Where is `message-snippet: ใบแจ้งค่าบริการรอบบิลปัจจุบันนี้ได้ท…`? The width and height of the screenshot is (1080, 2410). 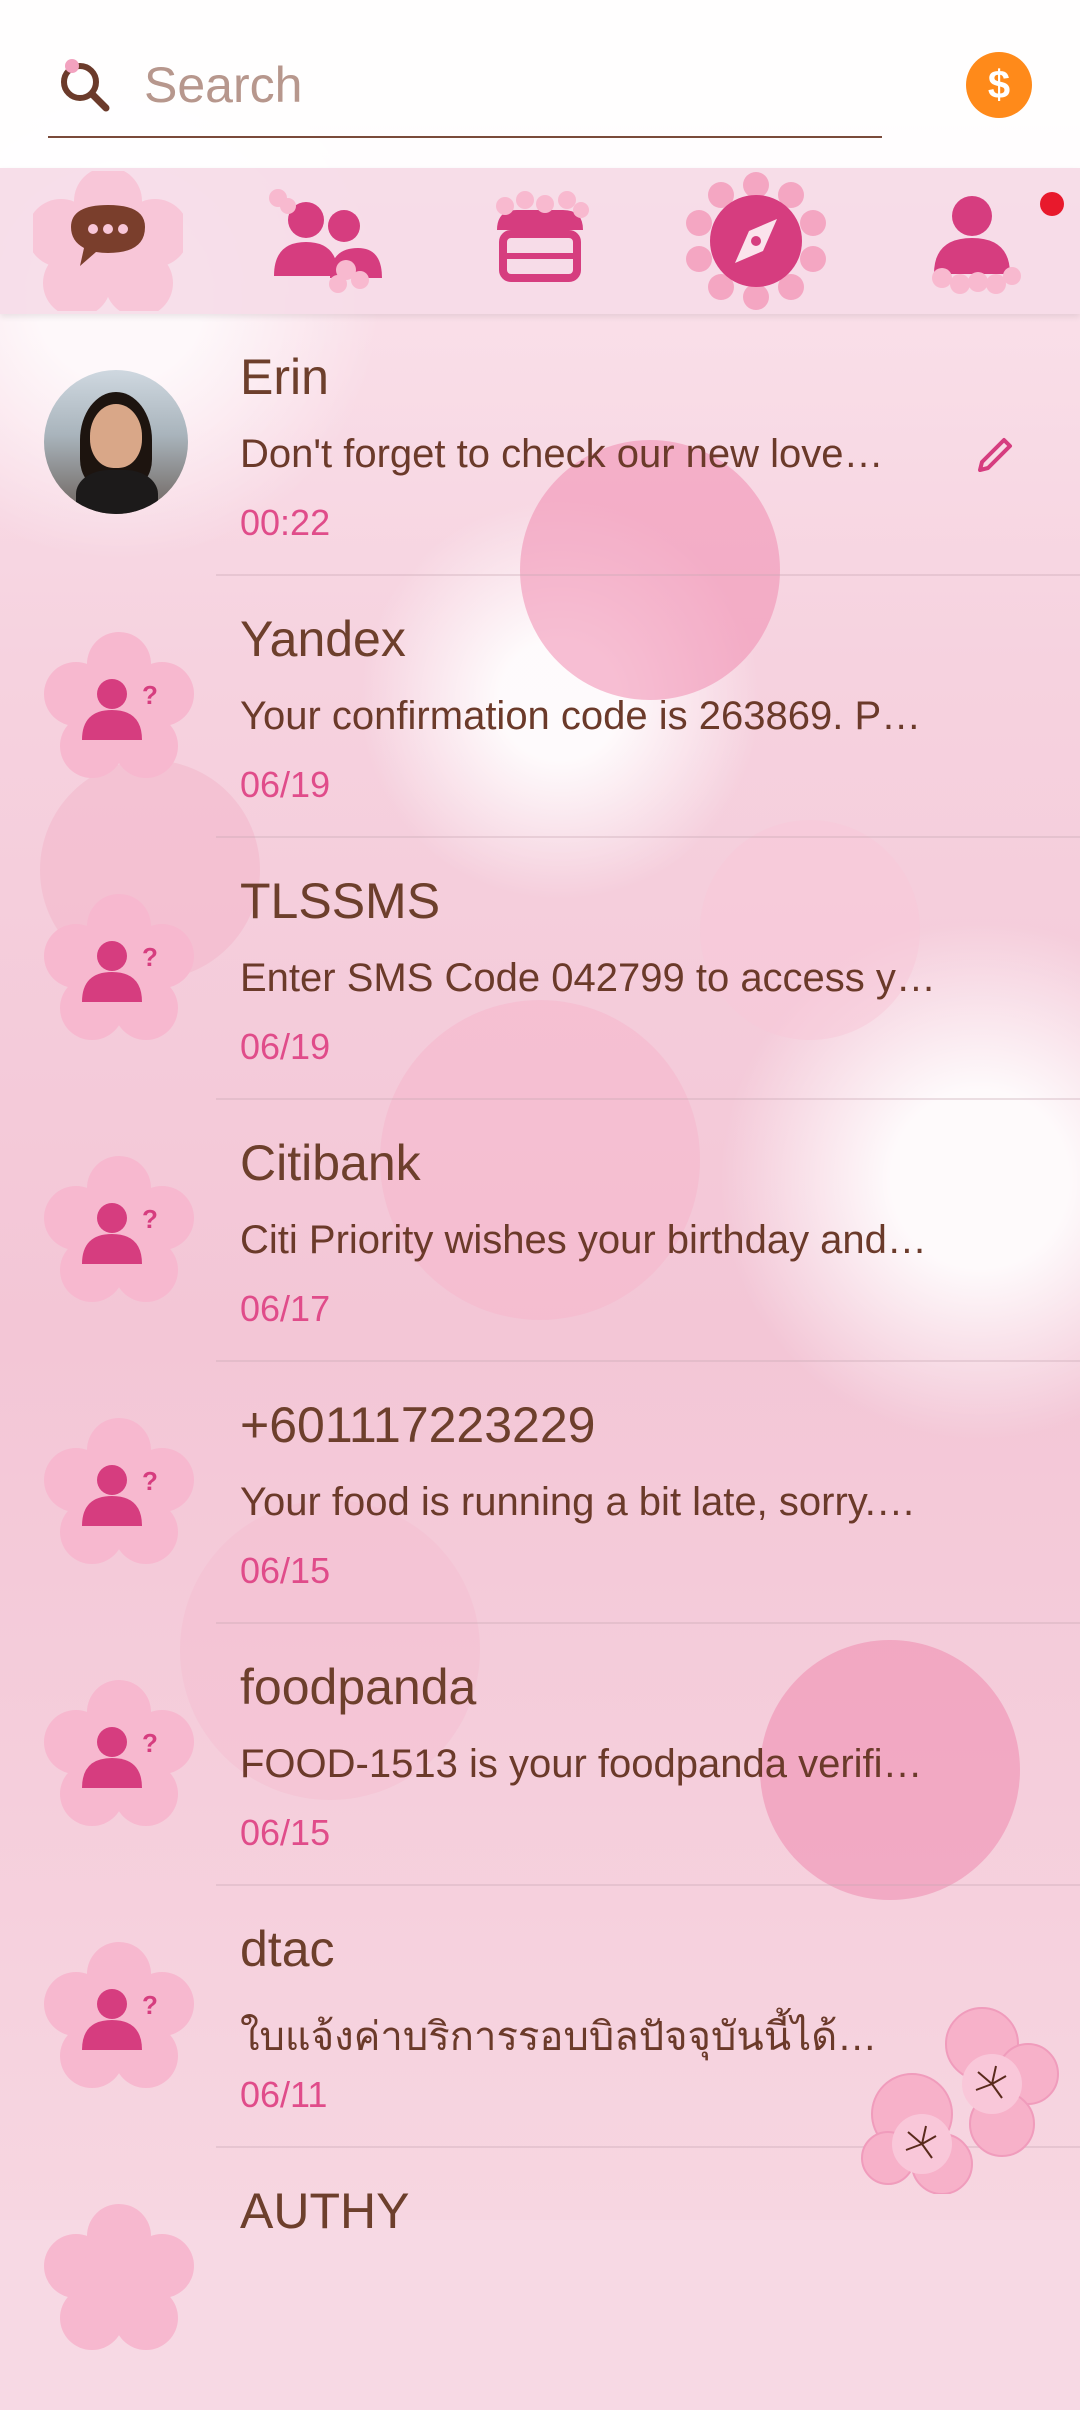 message-snippet: ใบแจ้งค่าบริการรอบบิลปัจจุบันนี้ได้ท… is located at coordinates (570, 2037).